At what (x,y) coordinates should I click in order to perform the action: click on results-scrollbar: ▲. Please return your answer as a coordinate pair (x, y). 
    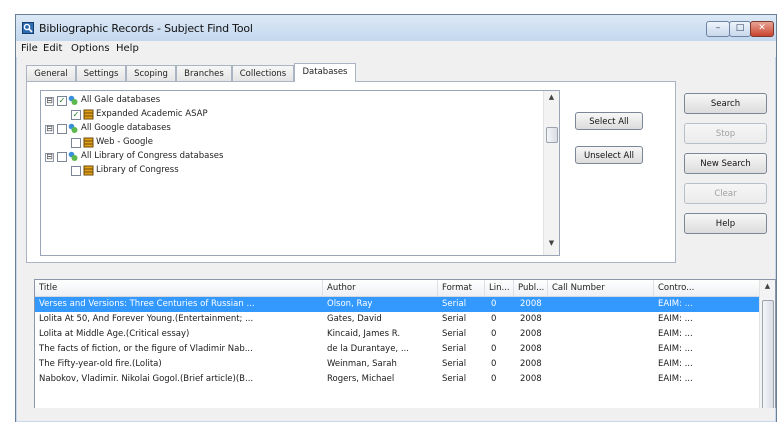
    Looking at the image, I should click on (767, 344).